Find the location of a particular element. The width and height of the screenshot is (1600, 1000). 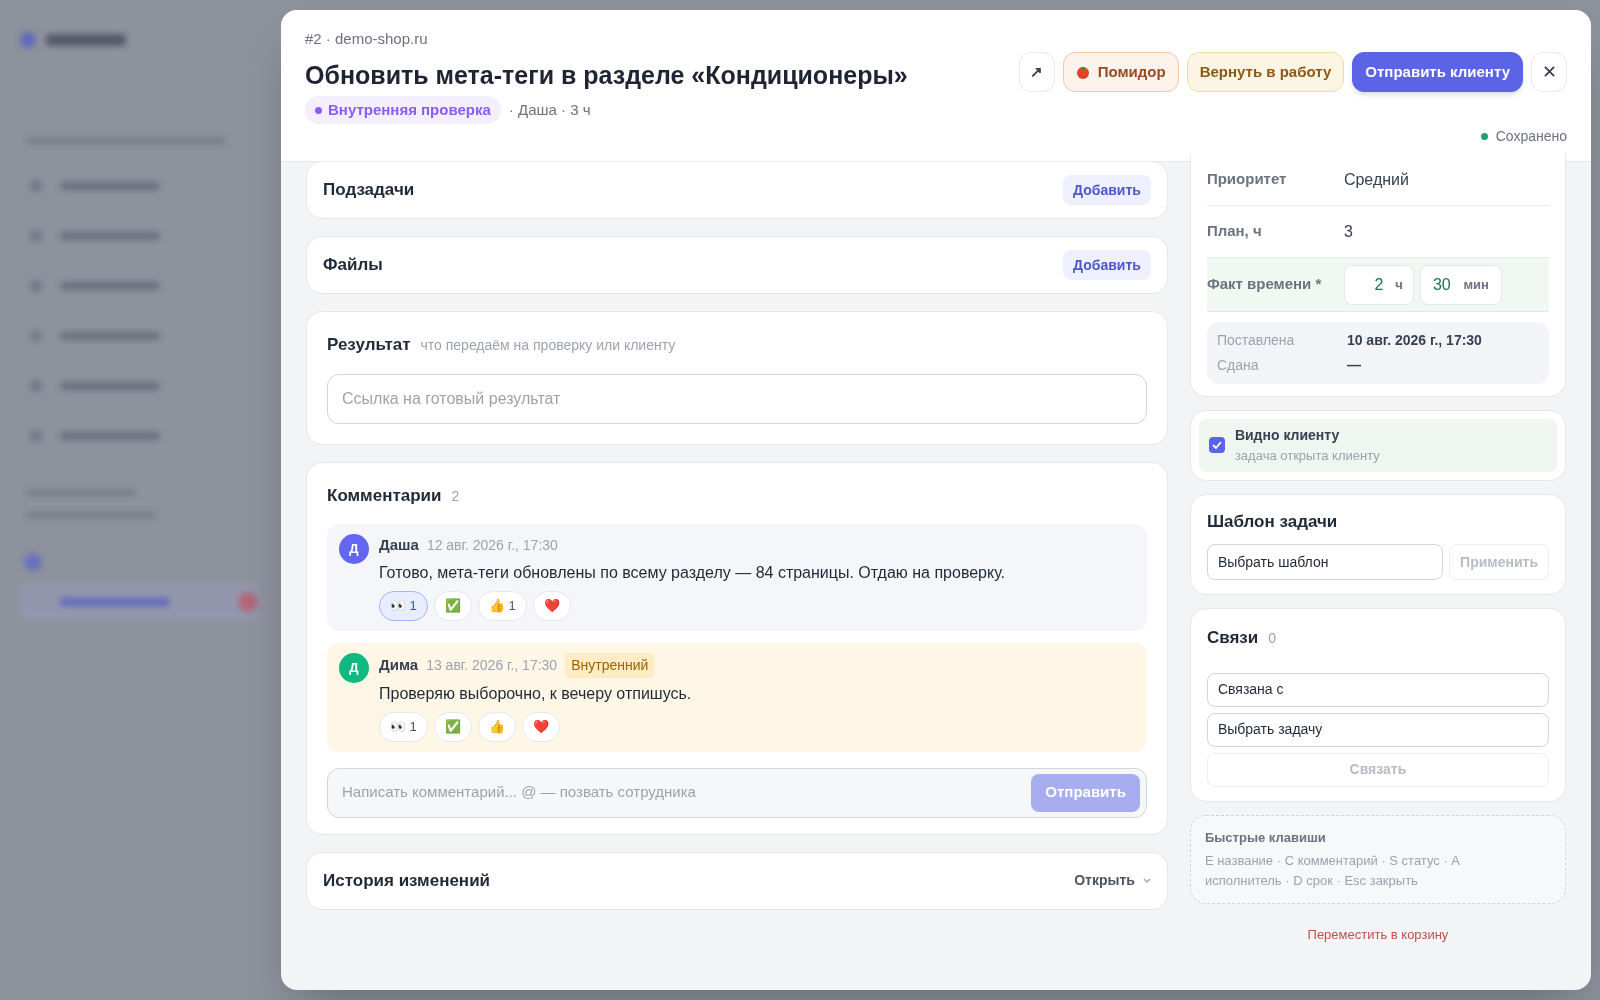

section-title: Подзадачи is located at coordinates (369, 190).